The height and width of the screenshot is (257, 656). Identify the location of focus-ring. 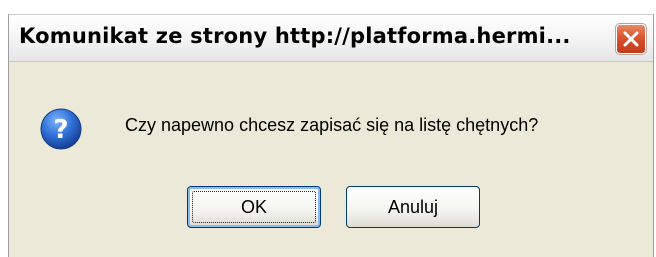
(254, 207).